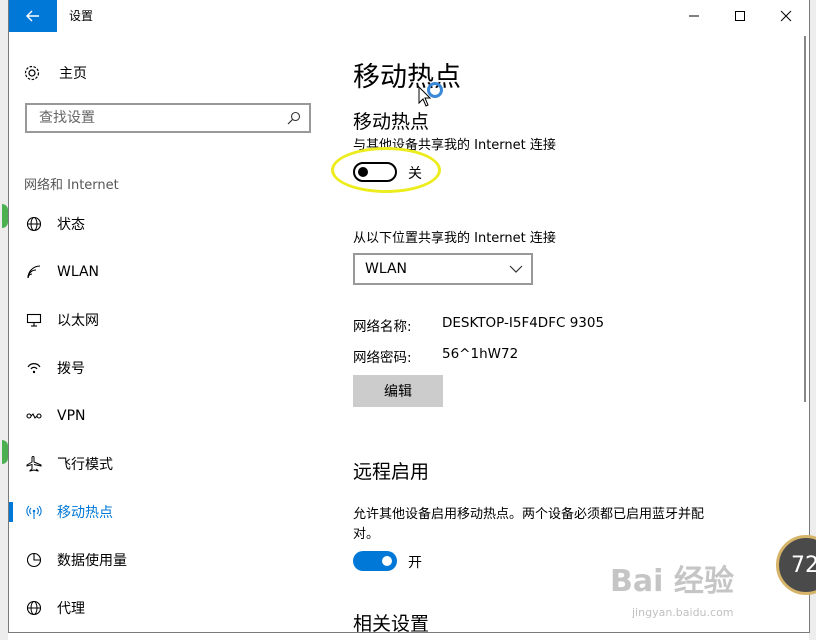 The height and width of the screenshot is (640, 816). Describe the element at coordinates (73, 74) in the screenshot. I see `sidebar-home-label: 主页` at that location.